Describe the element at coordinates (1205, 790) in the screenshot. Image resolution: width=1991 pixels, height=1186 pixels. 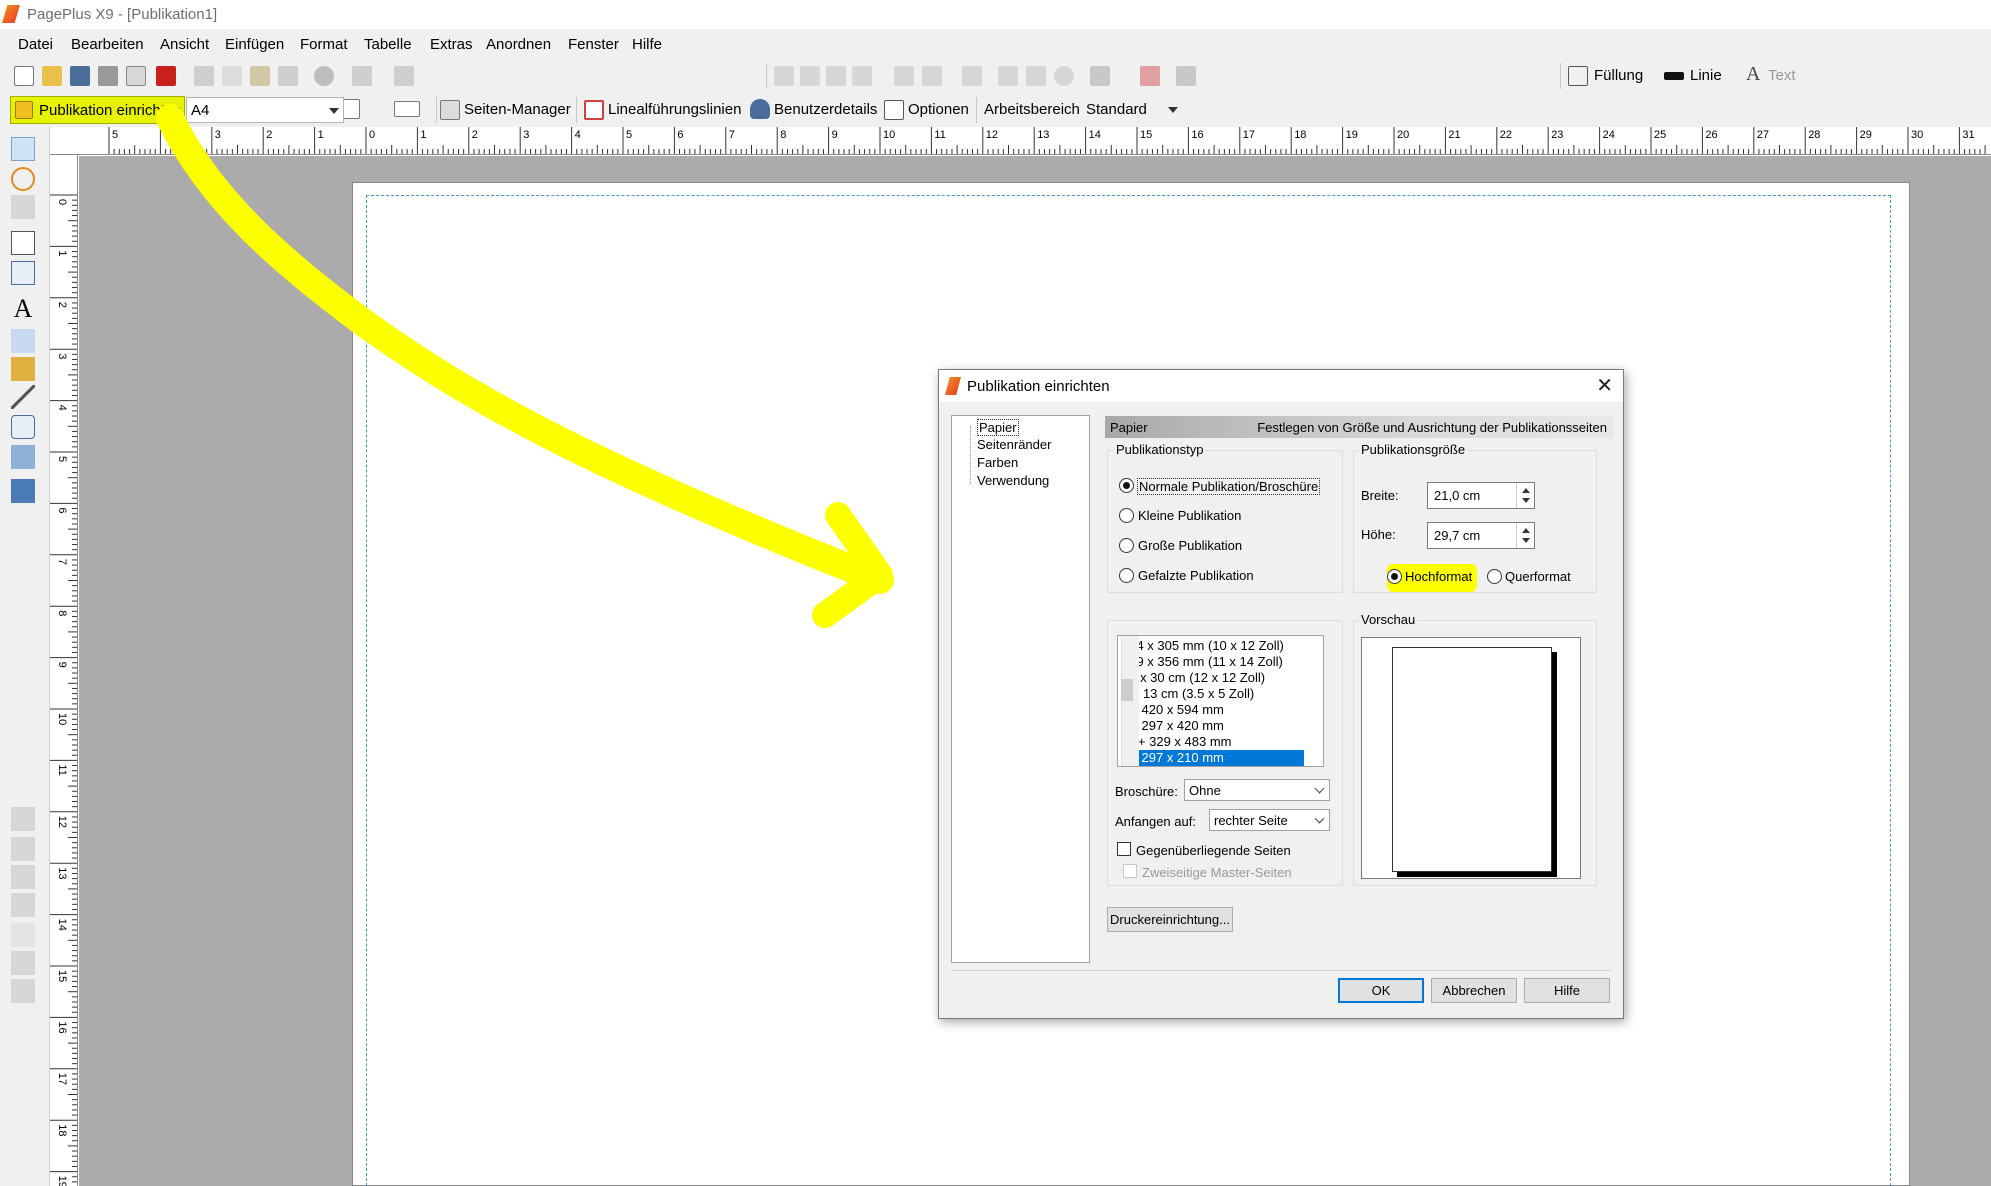
I see `brochure-value: Ohne` at that location.